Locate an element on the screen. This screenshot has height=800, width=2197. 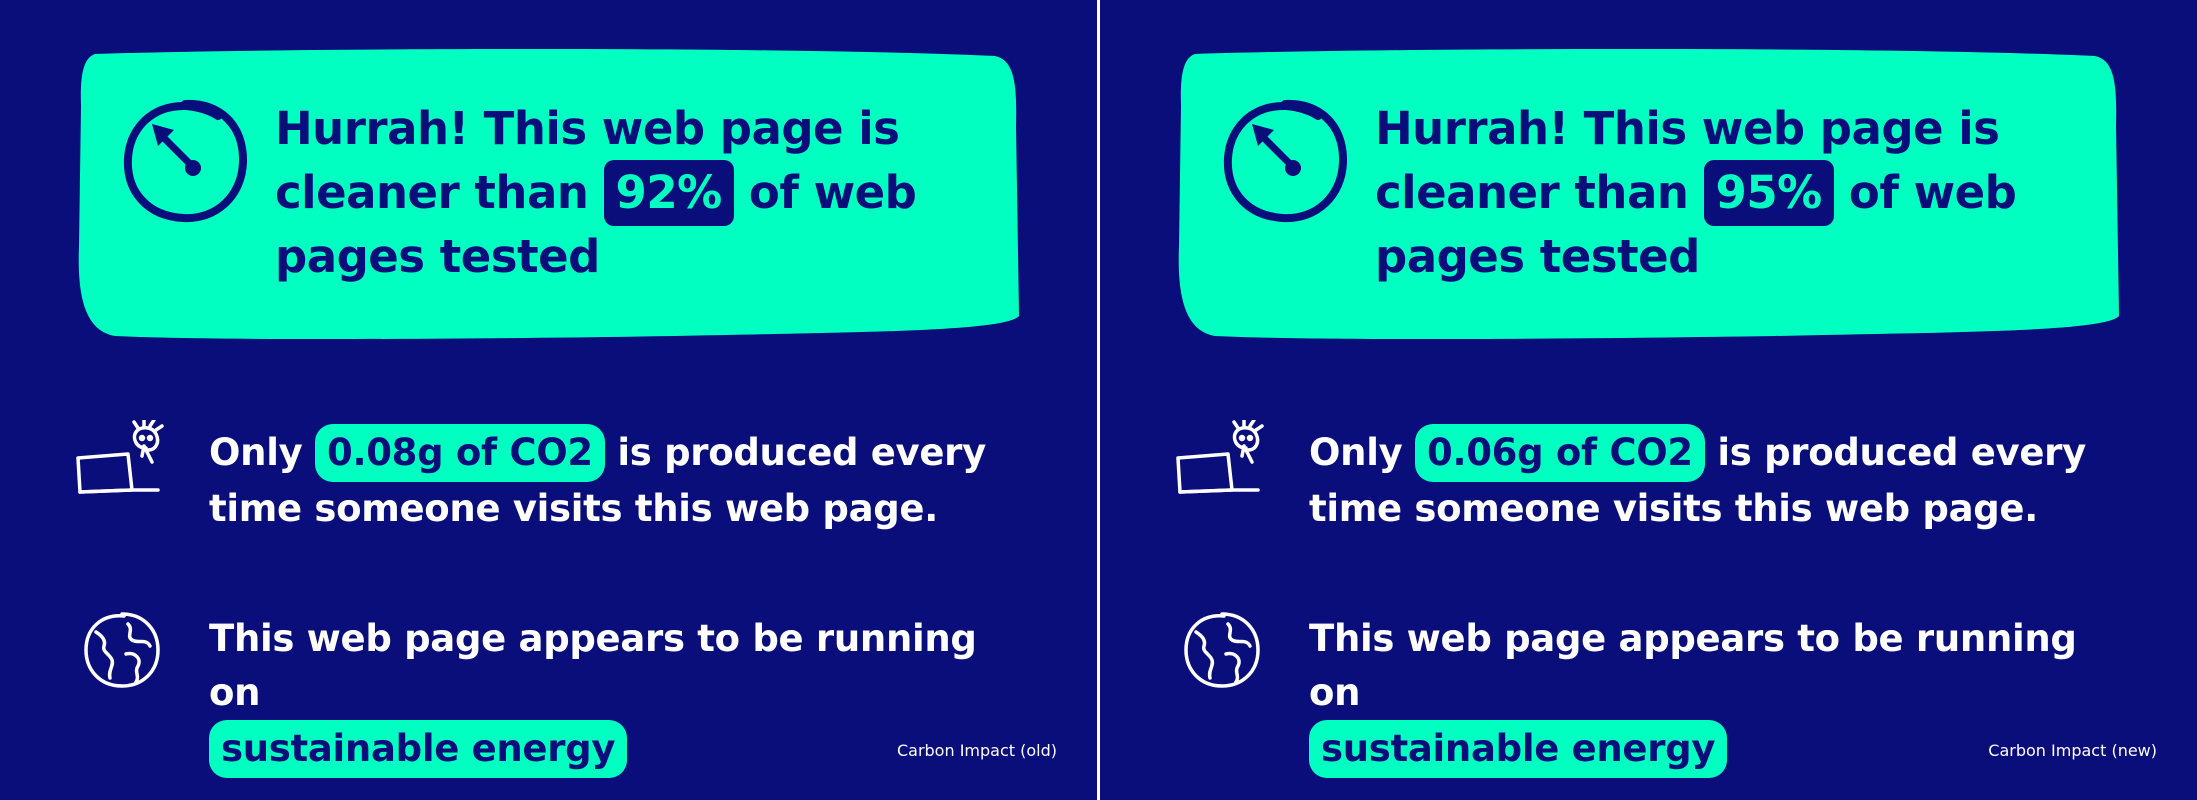
hero-line-2: cleaner than 95% of web is located at coordinates (1735, 193).